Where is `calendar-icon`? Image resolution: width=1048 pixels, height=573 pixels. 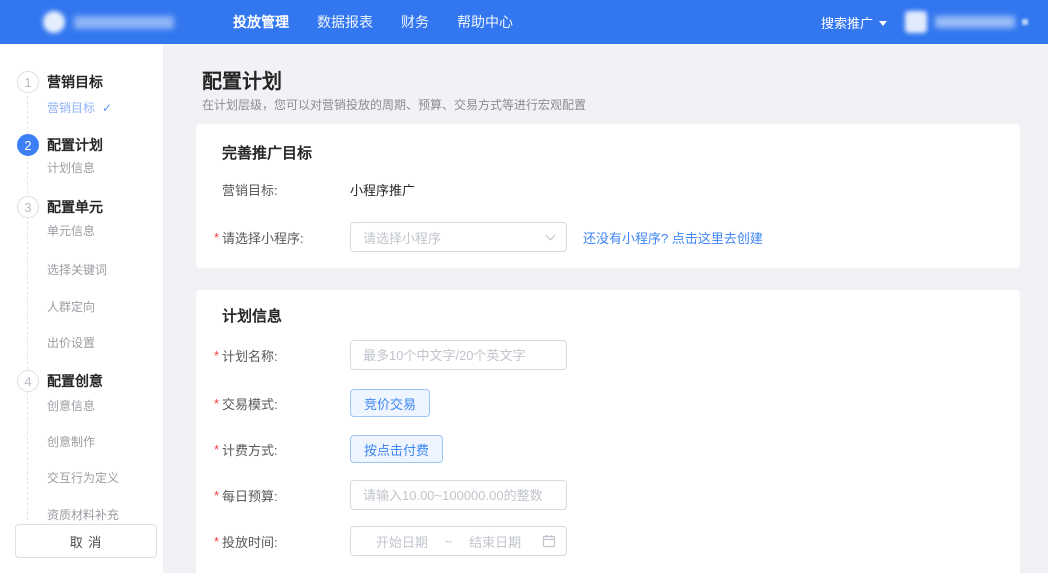 calendar-icon is located at coordinates (549, 541).